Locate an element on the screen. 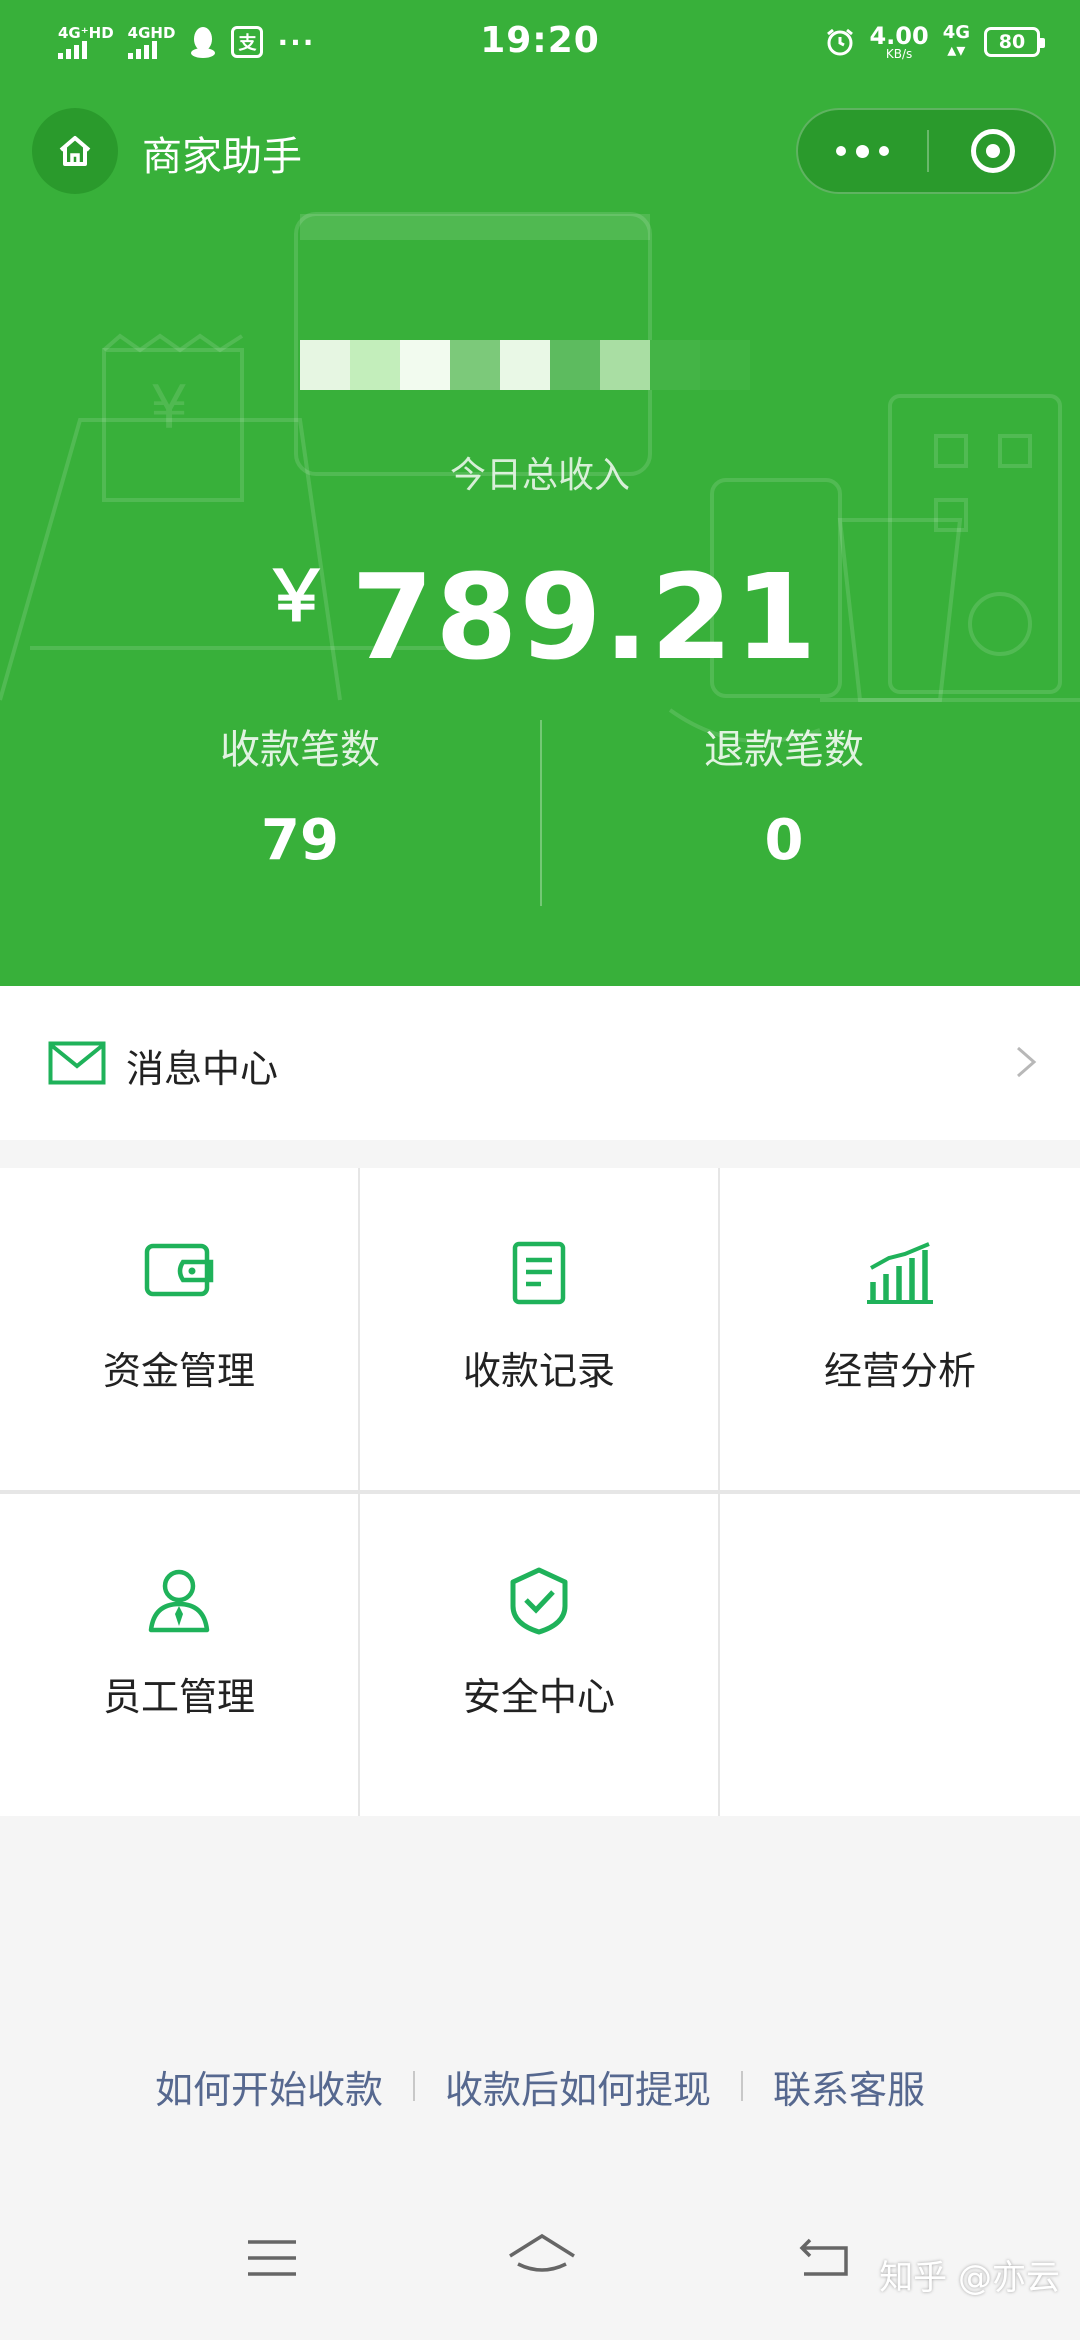 This screenshot has height=2340, width=1080. battery-level: 80 is located at coordinates (1012, 42).